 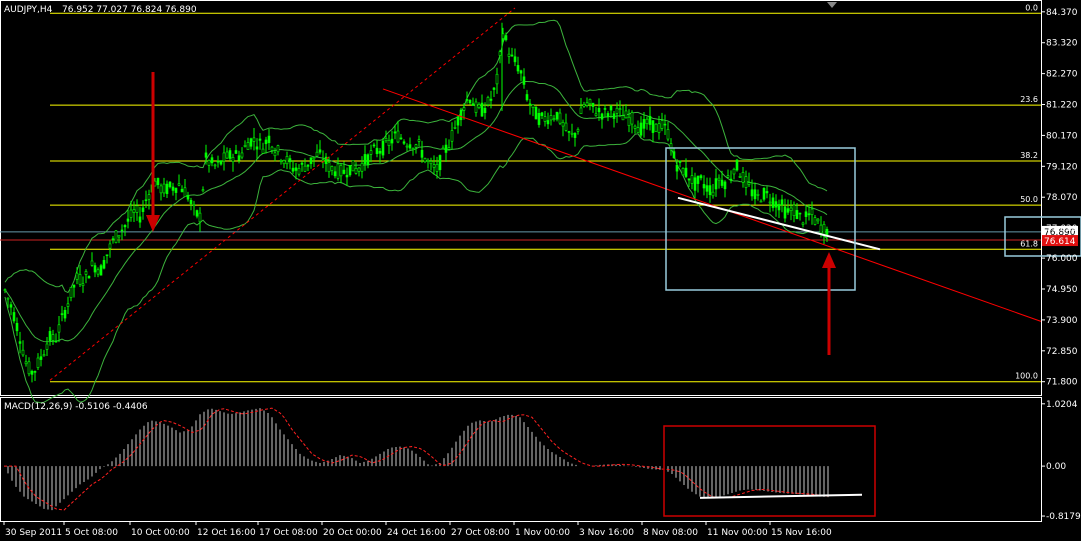 I want to click on fib-level-label: 23.6, so click(x=1029, y=99).